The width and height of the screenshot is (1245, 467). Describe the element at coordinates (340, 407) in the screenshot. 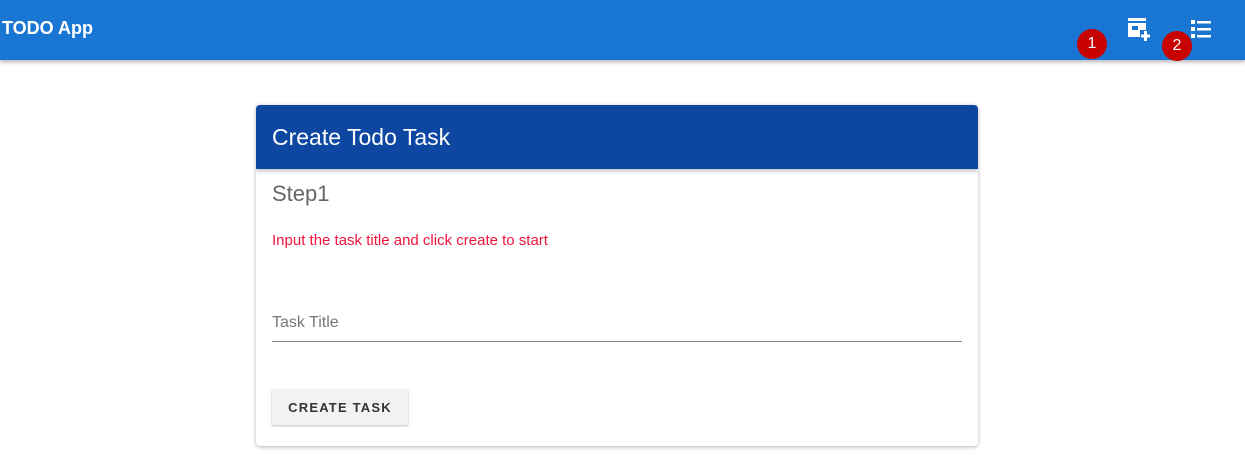

I see `create-task-button: CREATE TASK` at that location.